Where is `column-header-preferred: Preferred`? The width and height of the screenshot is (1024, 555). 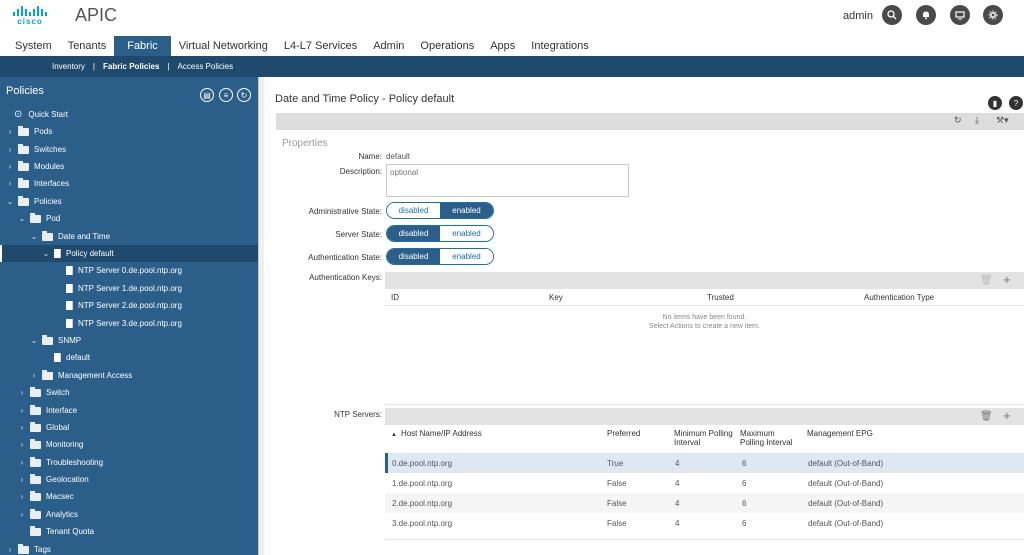
column-header-preferred: Preferred is located at coordinates (623, 433).